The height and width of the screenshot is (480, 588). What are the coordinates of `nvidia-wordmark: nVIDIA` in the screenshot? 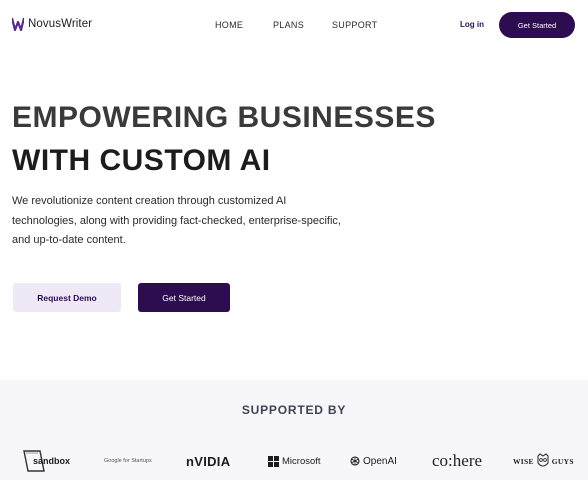 It's located at (208, 461).